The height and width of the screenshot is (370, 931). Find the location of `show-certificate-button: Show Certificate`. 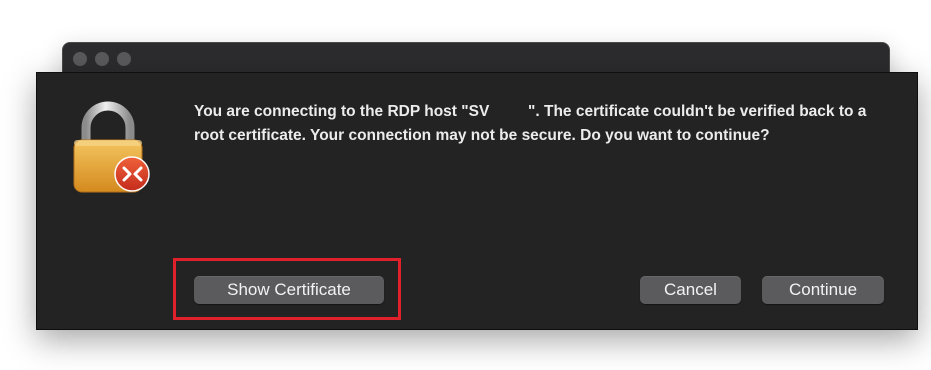

show-certificate-button: Show Certificate is located at coordinates (289, 290).